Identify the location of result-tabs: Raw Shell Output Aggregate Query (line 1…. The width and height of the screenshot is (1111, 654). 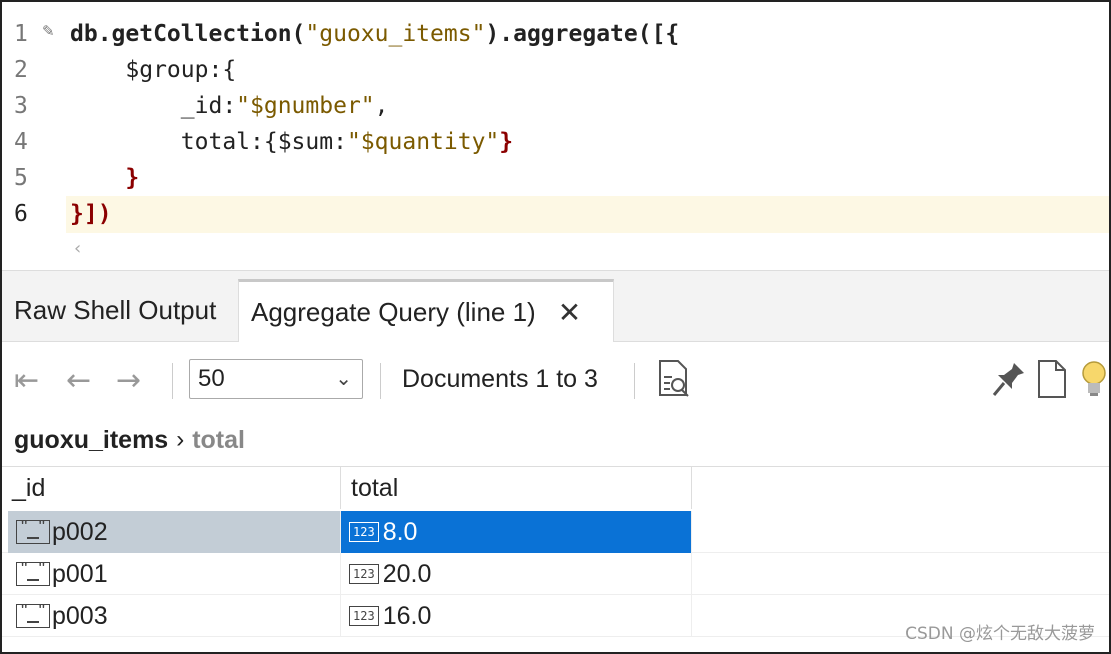
(555, 306).